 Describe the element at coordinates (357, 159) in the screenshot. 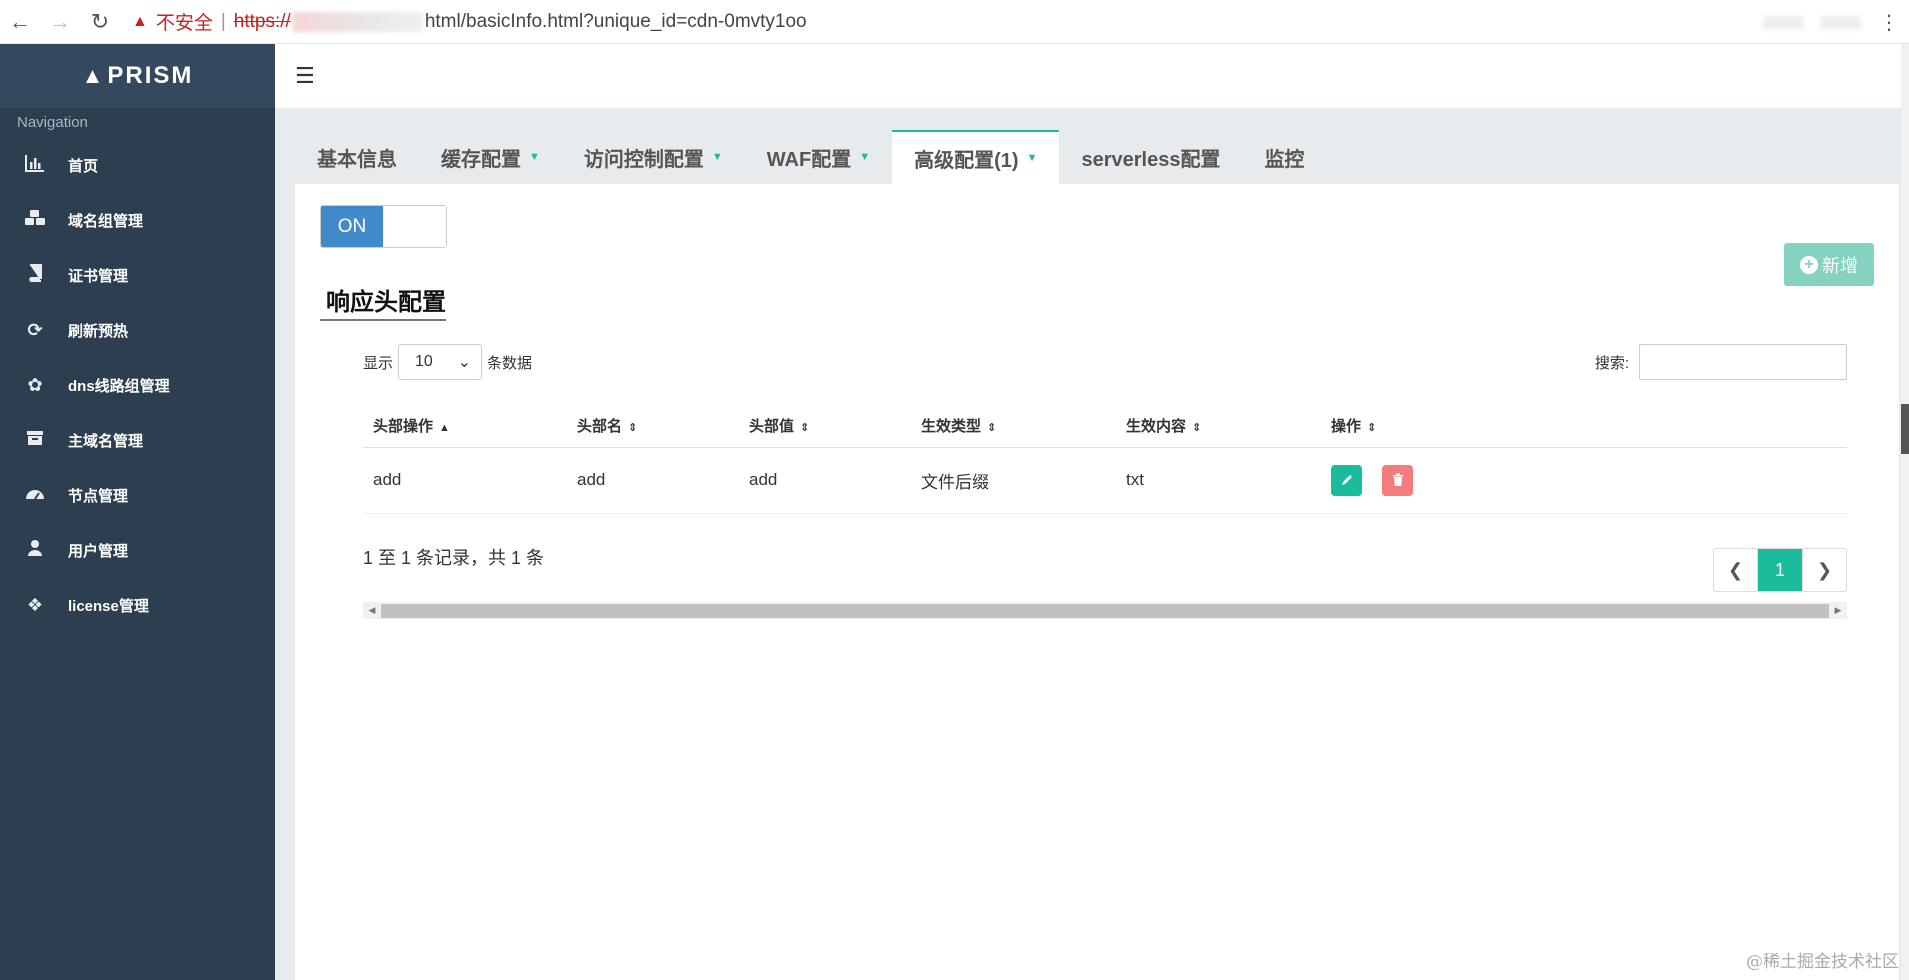

I see `tab-label: 基本信息` at that location.